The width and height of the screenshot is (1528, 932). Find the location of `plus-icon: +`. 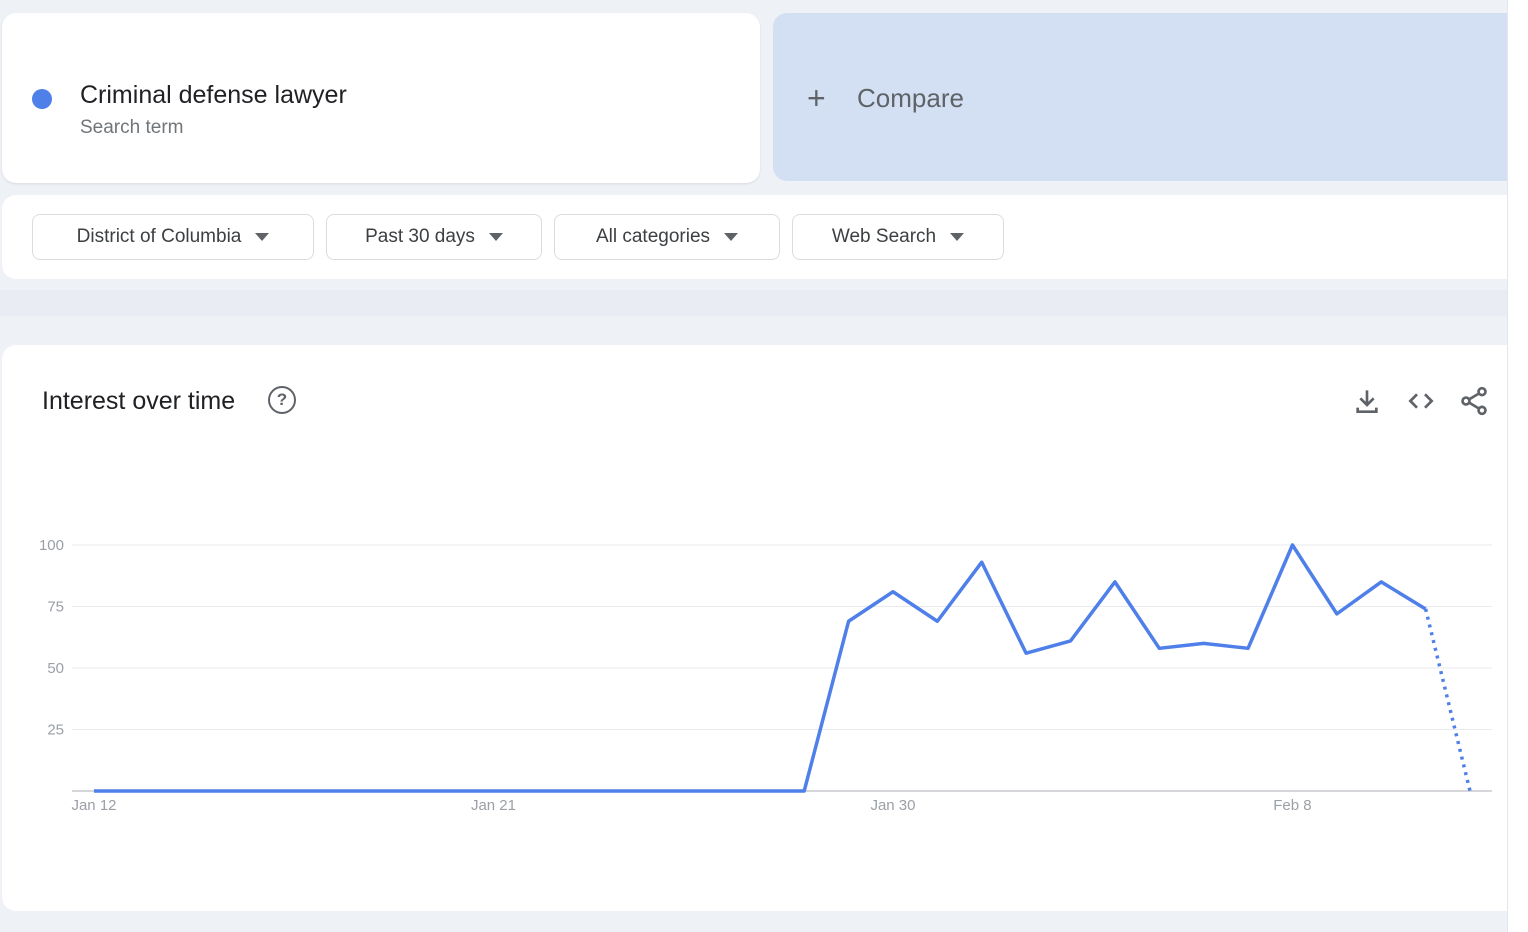

plus-icon: + is located at coordinates (816, 98).